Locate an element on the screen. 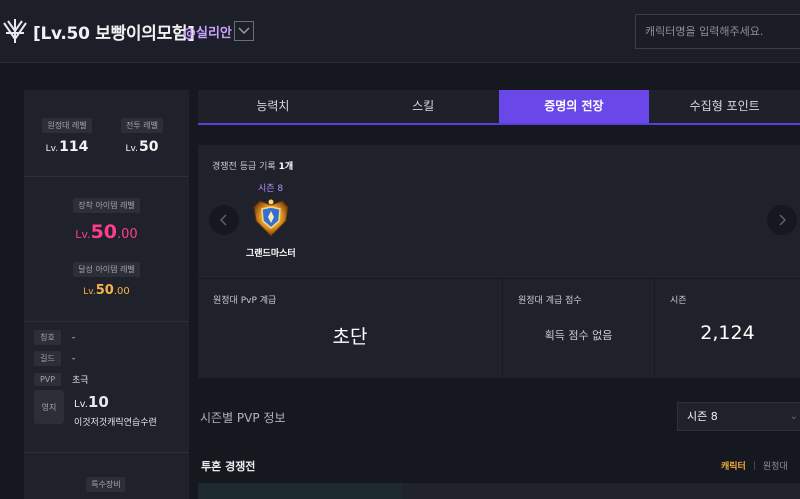  info-row-pvp: PVP 초극 is located at coordinates (61, 379).